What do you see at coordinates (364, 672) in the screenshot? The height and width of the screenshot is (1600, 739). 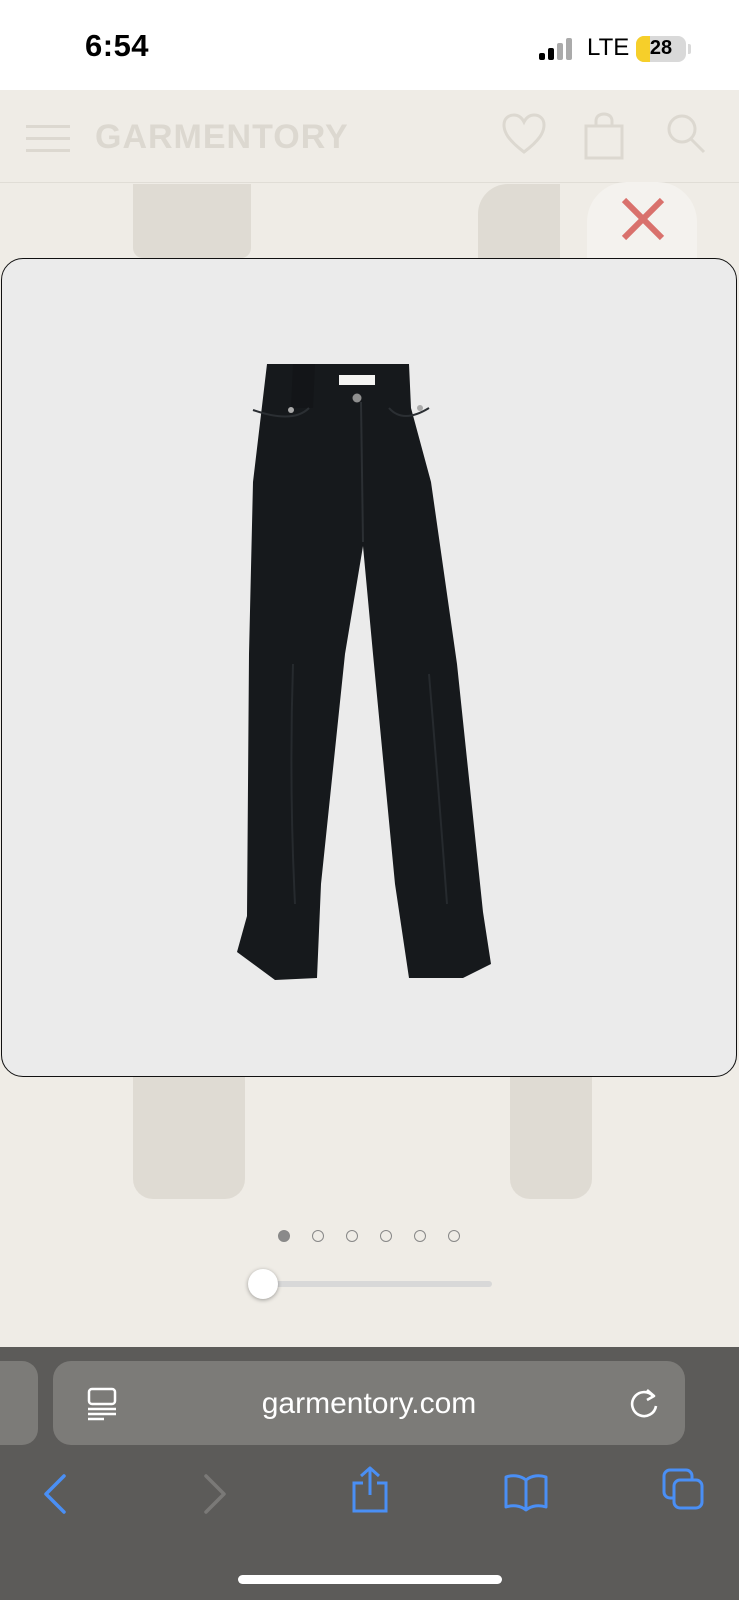 I see `product-image-black-jeans` at bounding box center [364, 672].